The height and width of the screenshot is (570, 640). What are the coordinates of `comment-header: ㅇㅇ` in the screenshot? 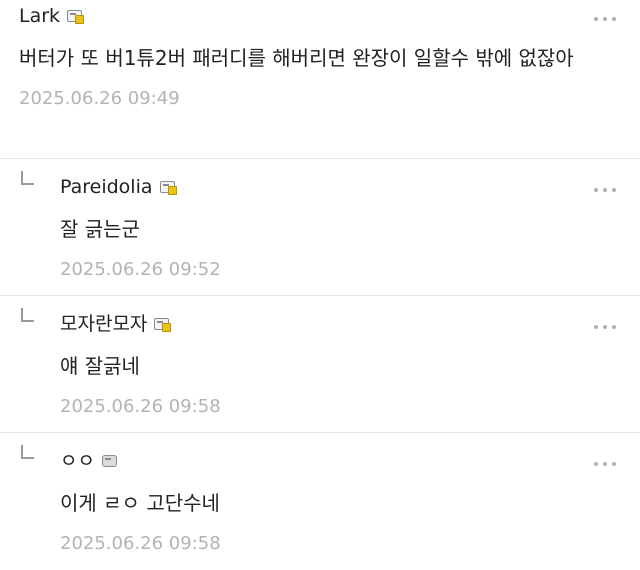 It's located at (350, 461).